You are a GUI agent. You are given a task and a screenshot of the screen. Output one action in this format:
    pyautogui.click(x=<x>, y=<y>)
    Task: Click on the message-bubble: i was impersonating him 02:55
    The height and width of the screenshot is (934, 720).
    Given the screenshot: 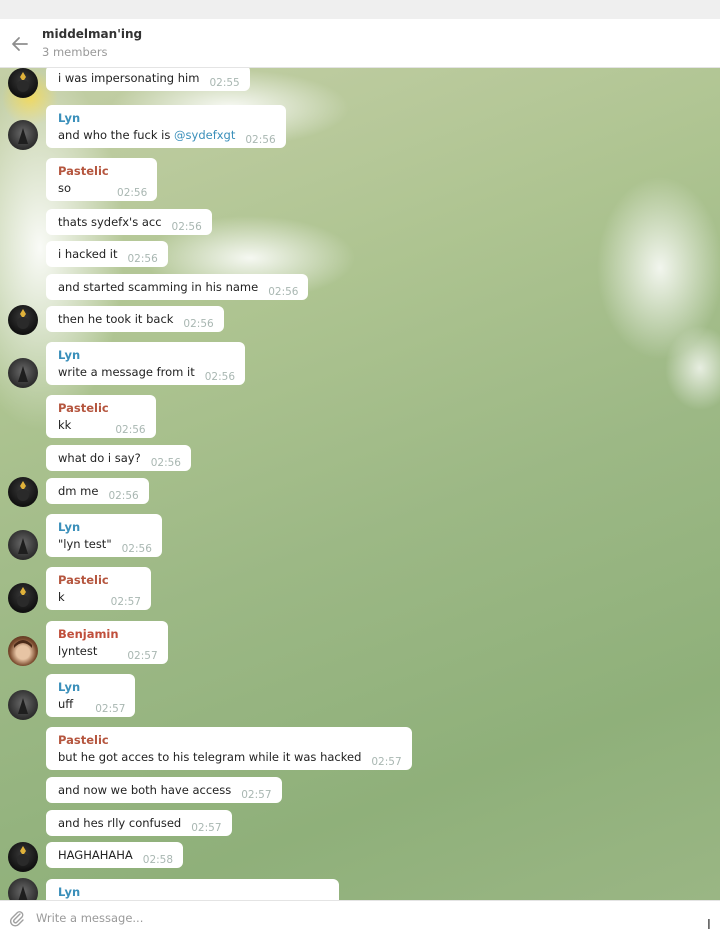 What is the action you would take?
    pyautogui.click(x=148, y=79)
    